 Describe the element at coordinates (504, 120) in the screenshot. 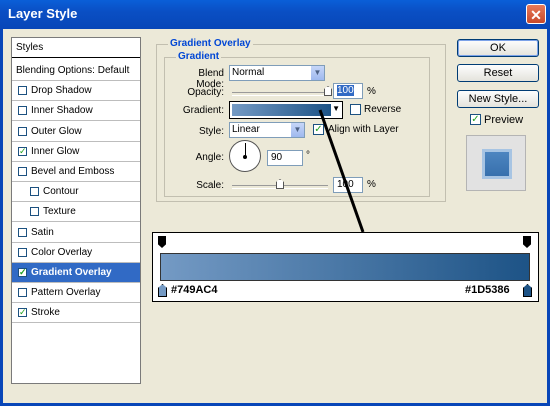

I see `preview-label: Preview` at that location.